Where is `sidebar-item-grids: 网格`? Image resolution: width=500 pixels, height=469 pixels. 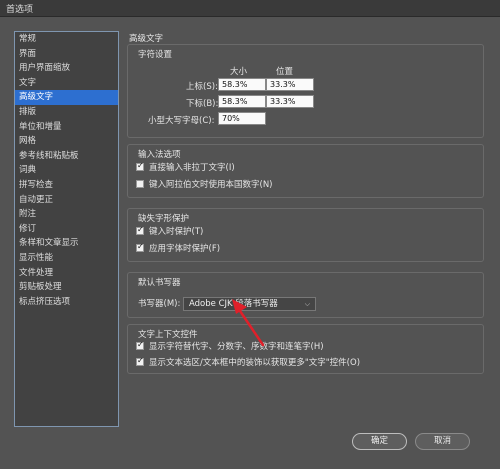
sidebar-item-grids: 网格 is located at coordinates (66, 141).